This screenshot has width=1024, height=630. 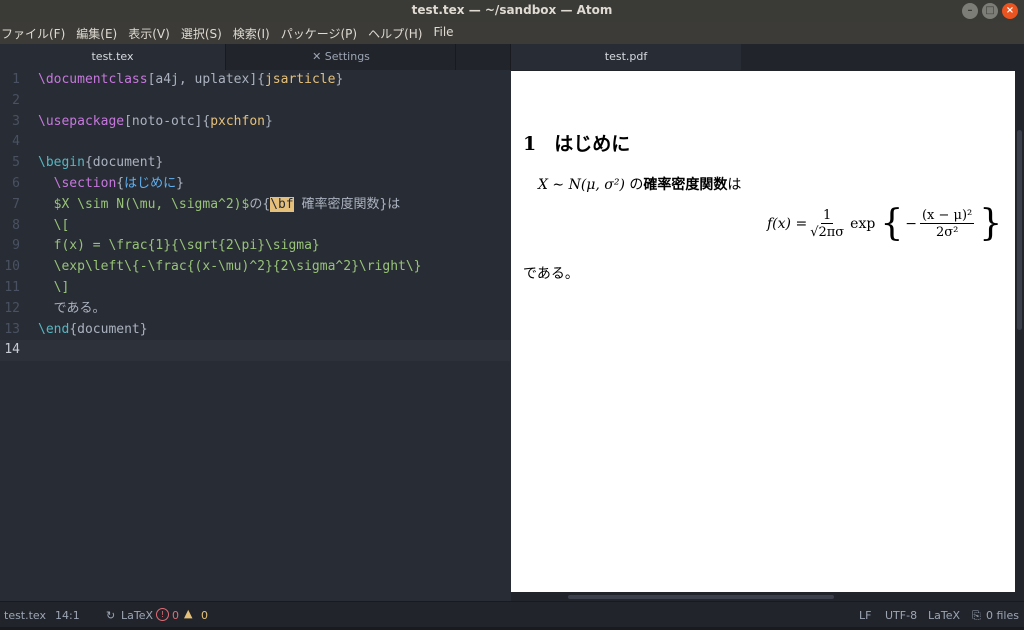 I want to click on menu-file: ファイル(F), so click(x=35, y=33).